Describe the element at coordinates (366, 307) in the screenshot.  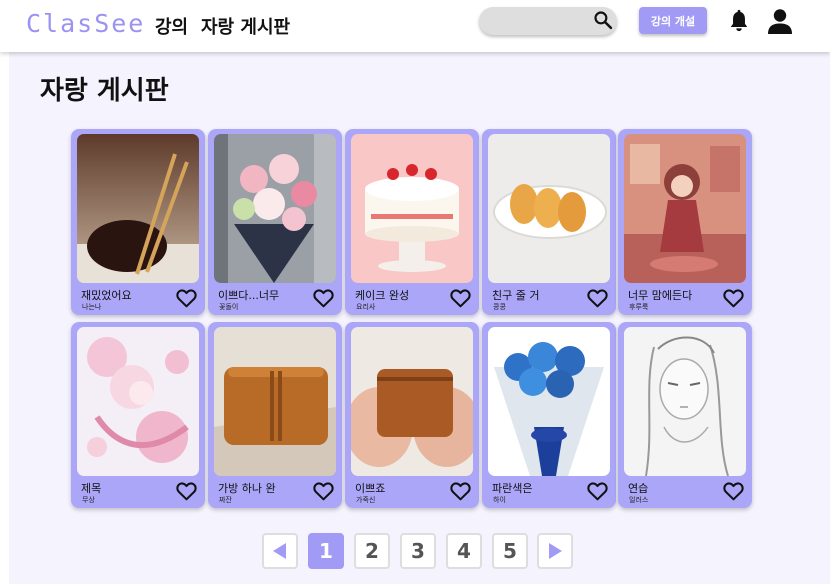
I see `post-author: 요리사` at that location.